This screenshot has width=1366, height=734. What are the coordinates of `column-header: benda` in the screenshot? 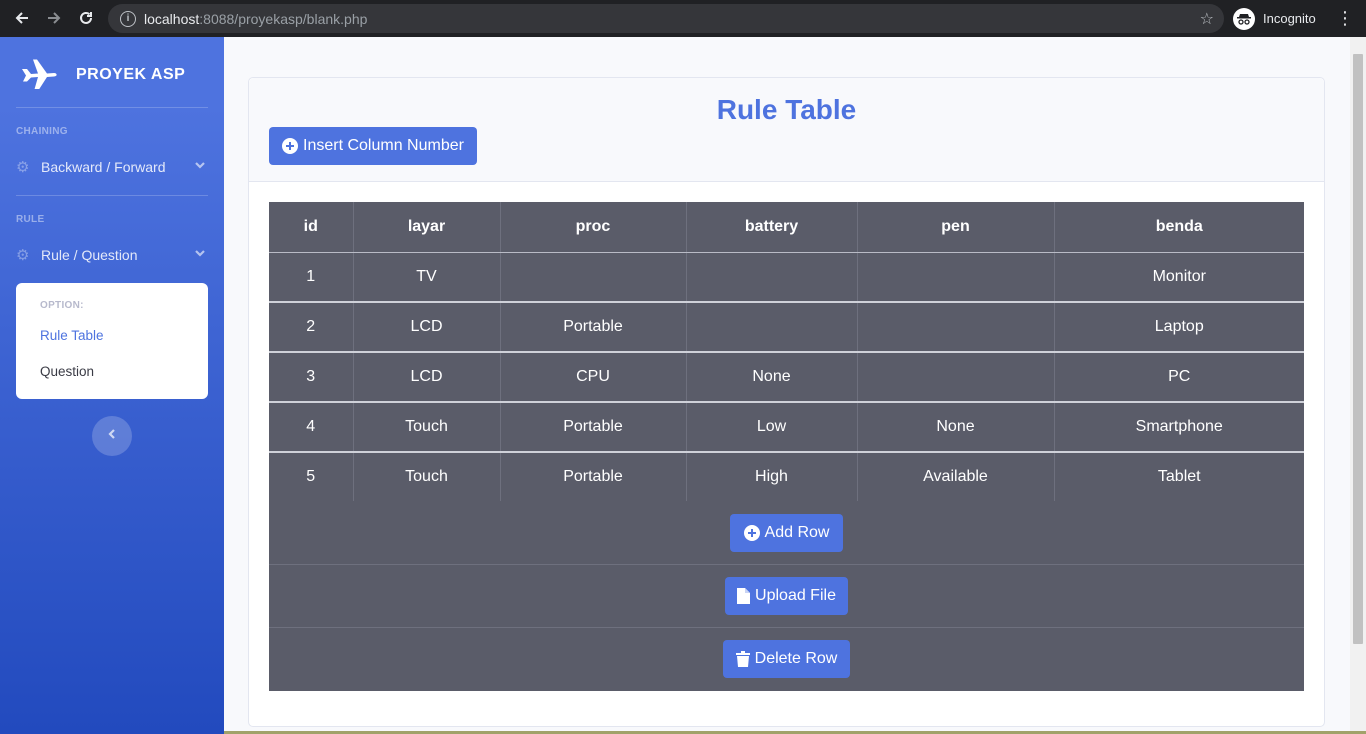 It's located at (1179, 227).